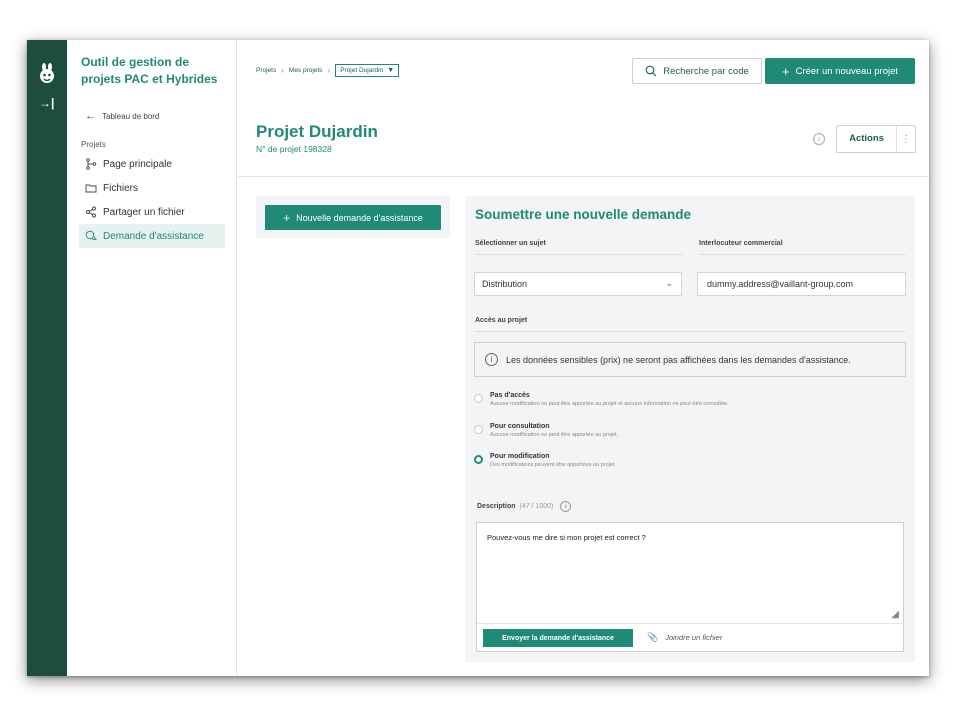  Describe the element at coordinates (510, 395) in the screenshot. I see `radio-title: Pas d'accès` at that location.